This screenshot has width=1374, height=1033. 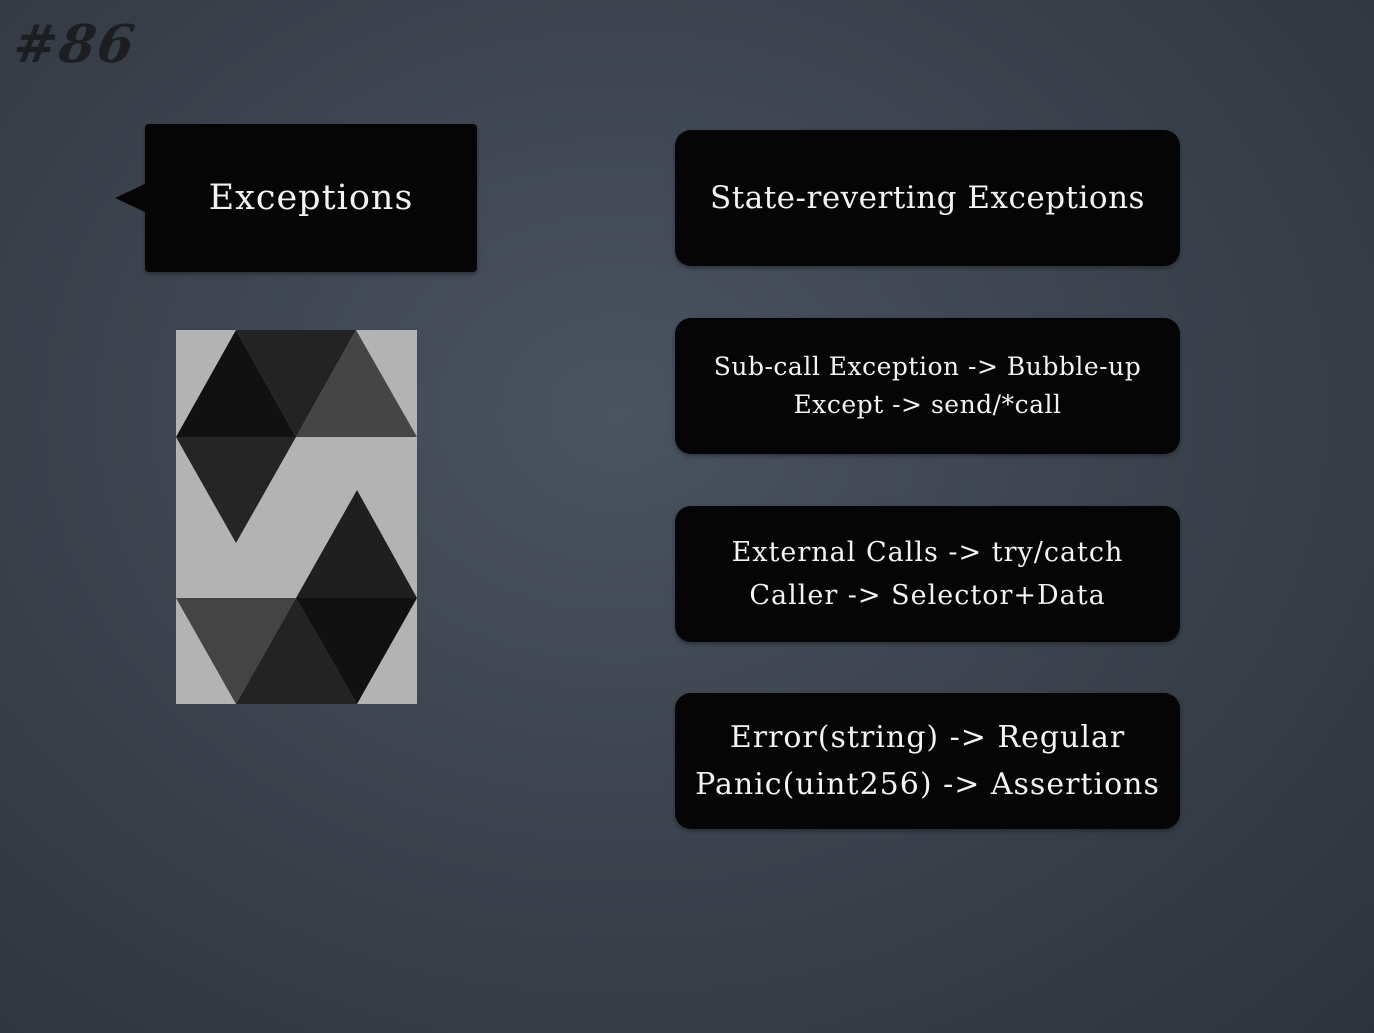 What do you see at coordinates (927, 784) in the screenshot?
I see `card-line: Panic(uint256) -> Assertions` at bounding box center [927, 784].